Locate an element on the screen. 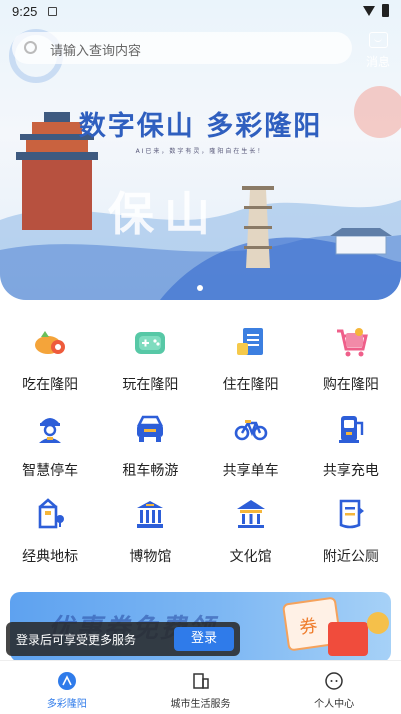 This screenshot has height=714, width=401. service-label: 文化馆 is located at coordinates (250, 557).